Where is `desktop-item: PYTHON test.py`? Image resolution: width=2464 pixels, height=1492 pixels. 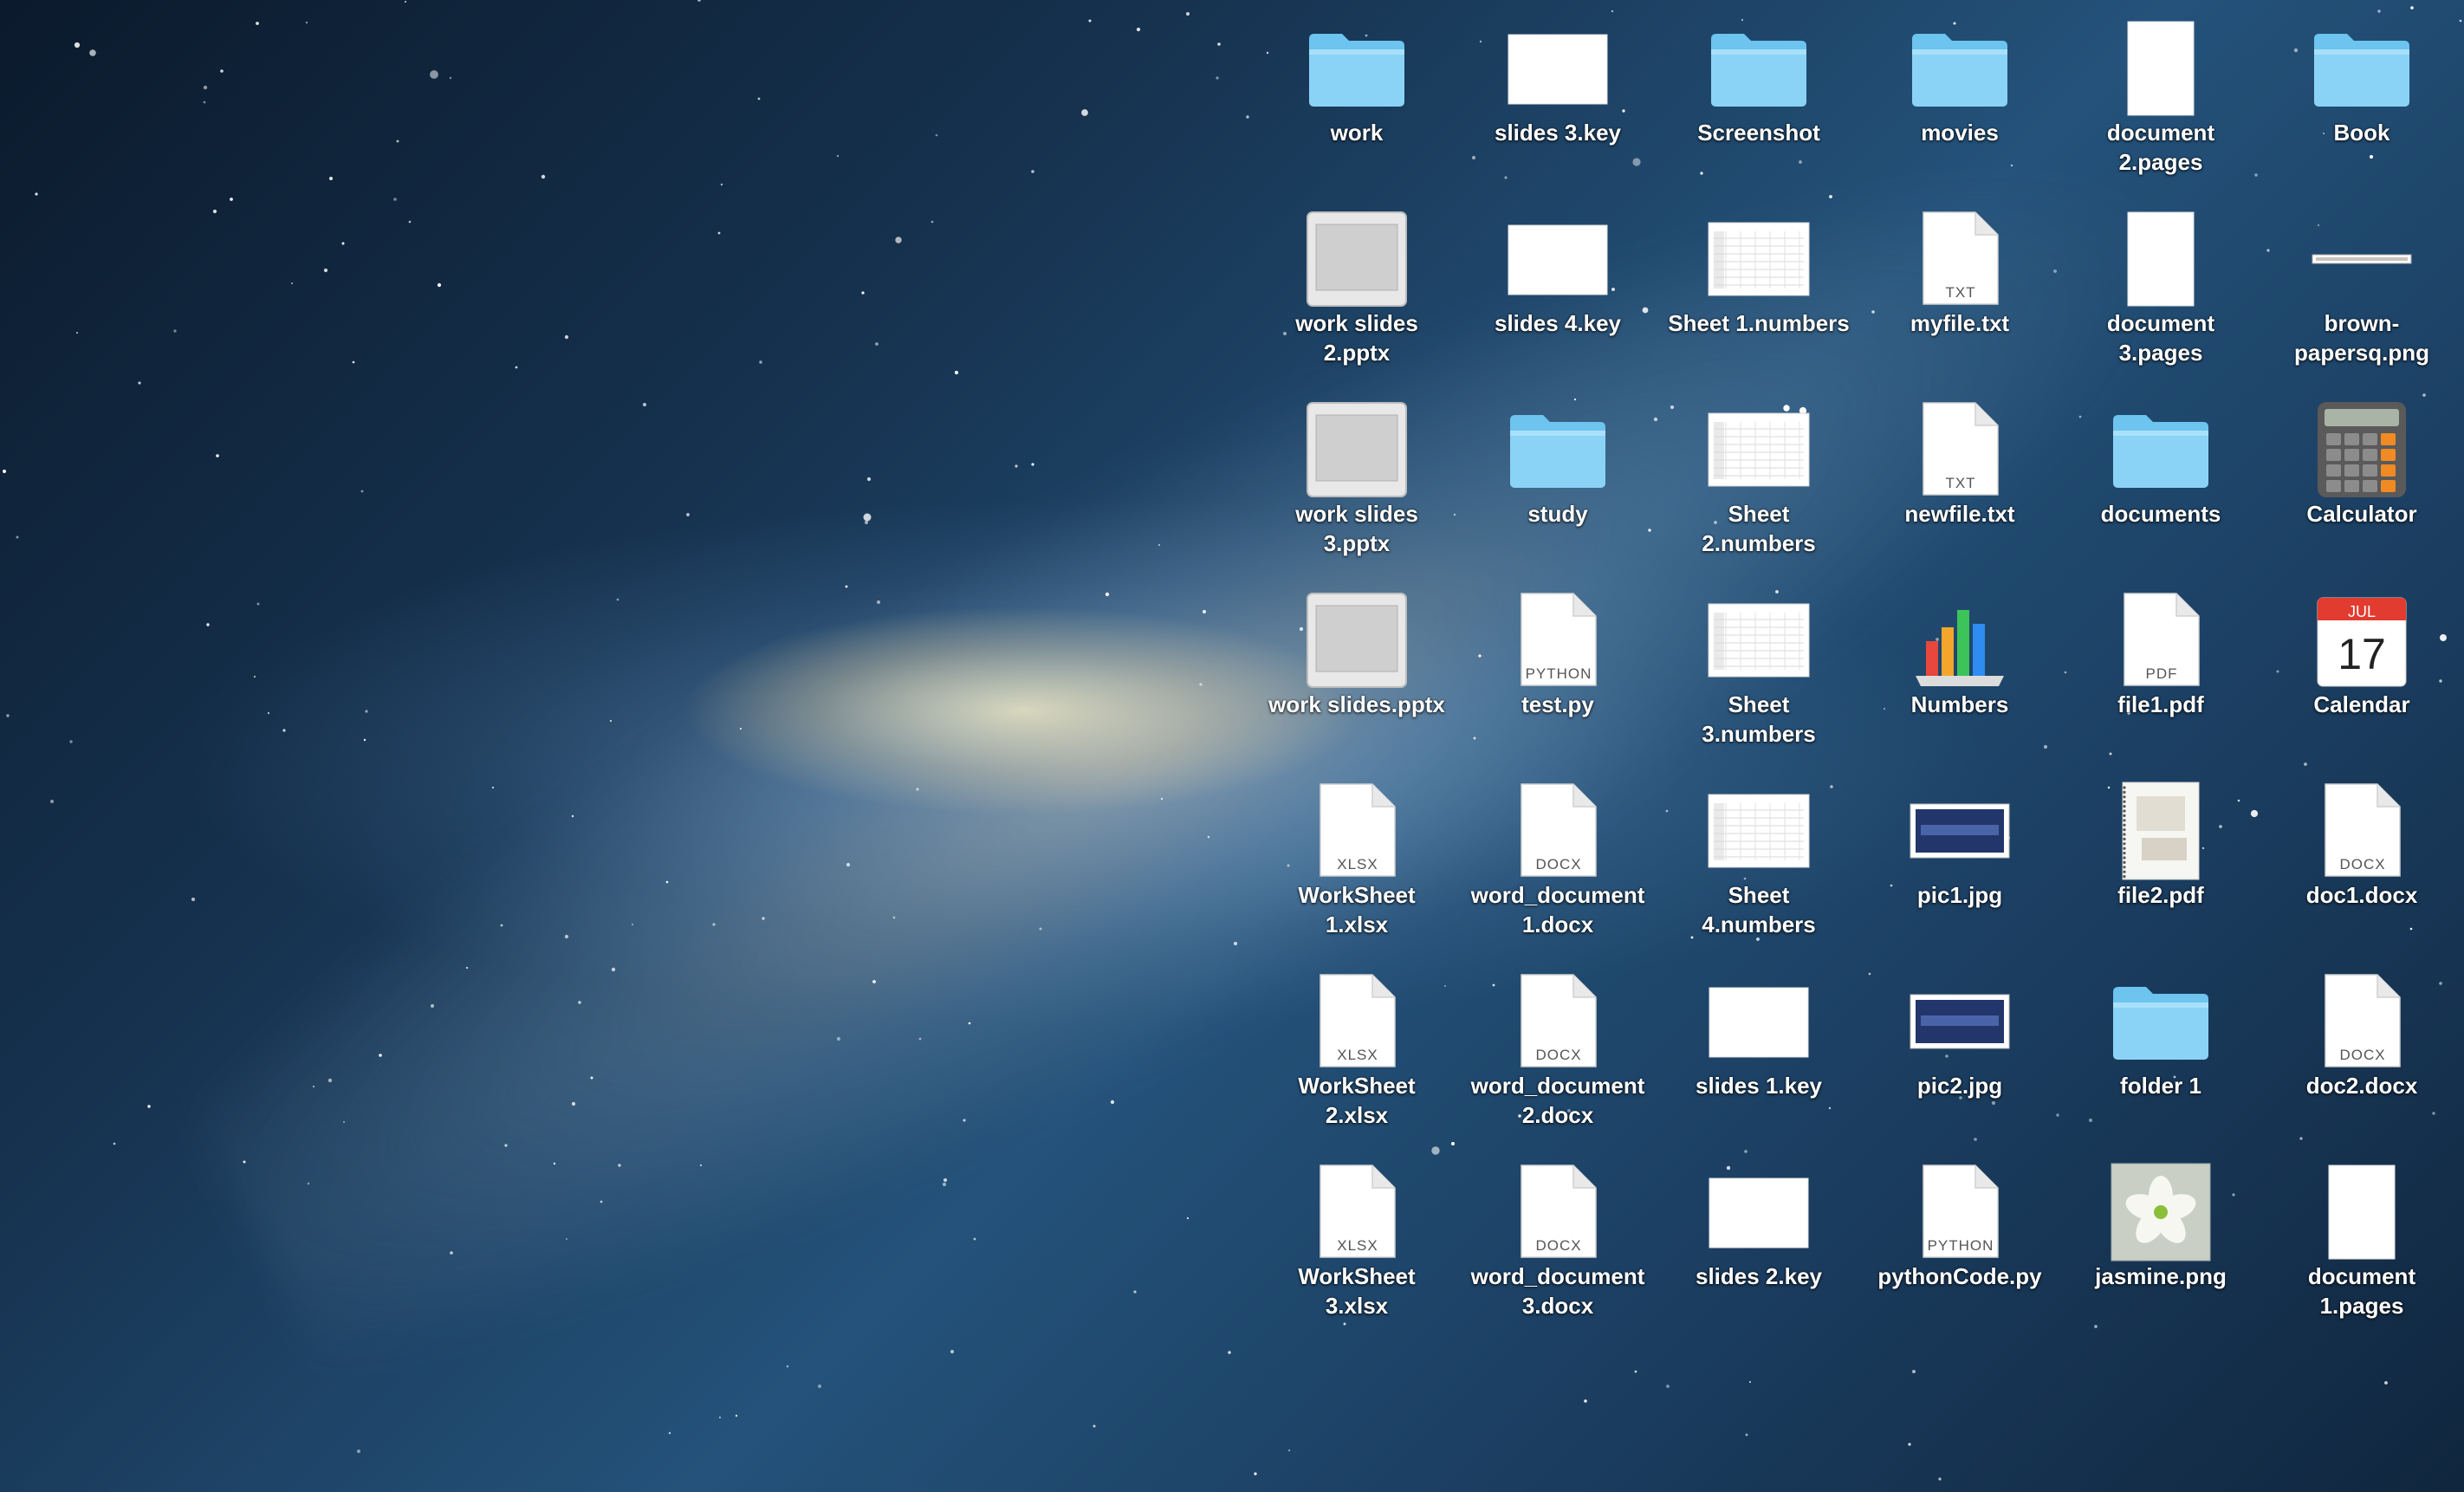
desktop-item: PYTHON test.py is located at coordinates (1558, 667).